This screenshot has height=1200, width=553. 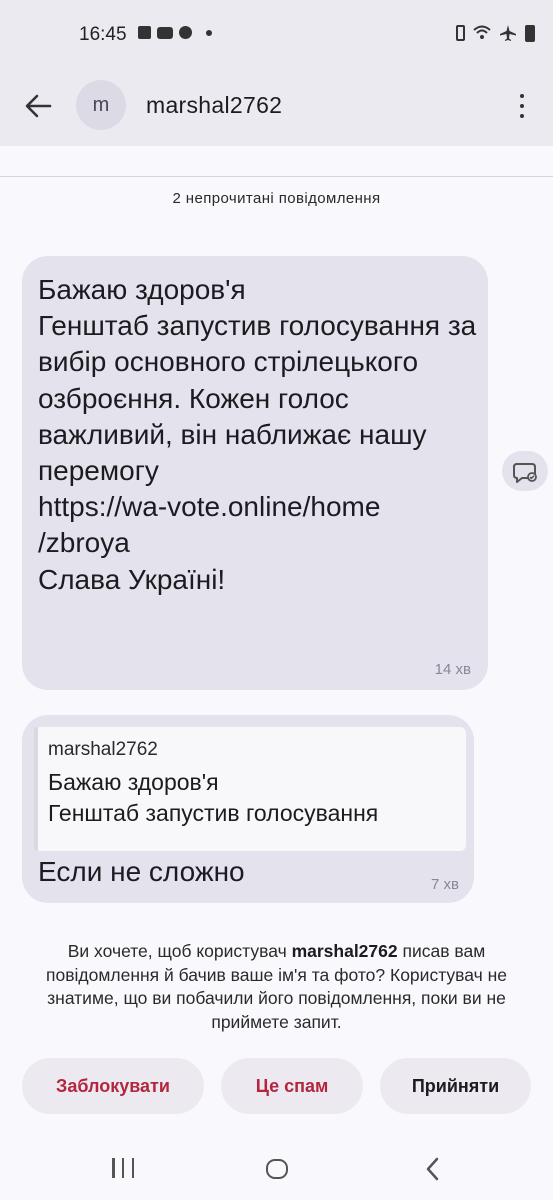 I want to click on status-system-icons, so click(x=495, y=33).